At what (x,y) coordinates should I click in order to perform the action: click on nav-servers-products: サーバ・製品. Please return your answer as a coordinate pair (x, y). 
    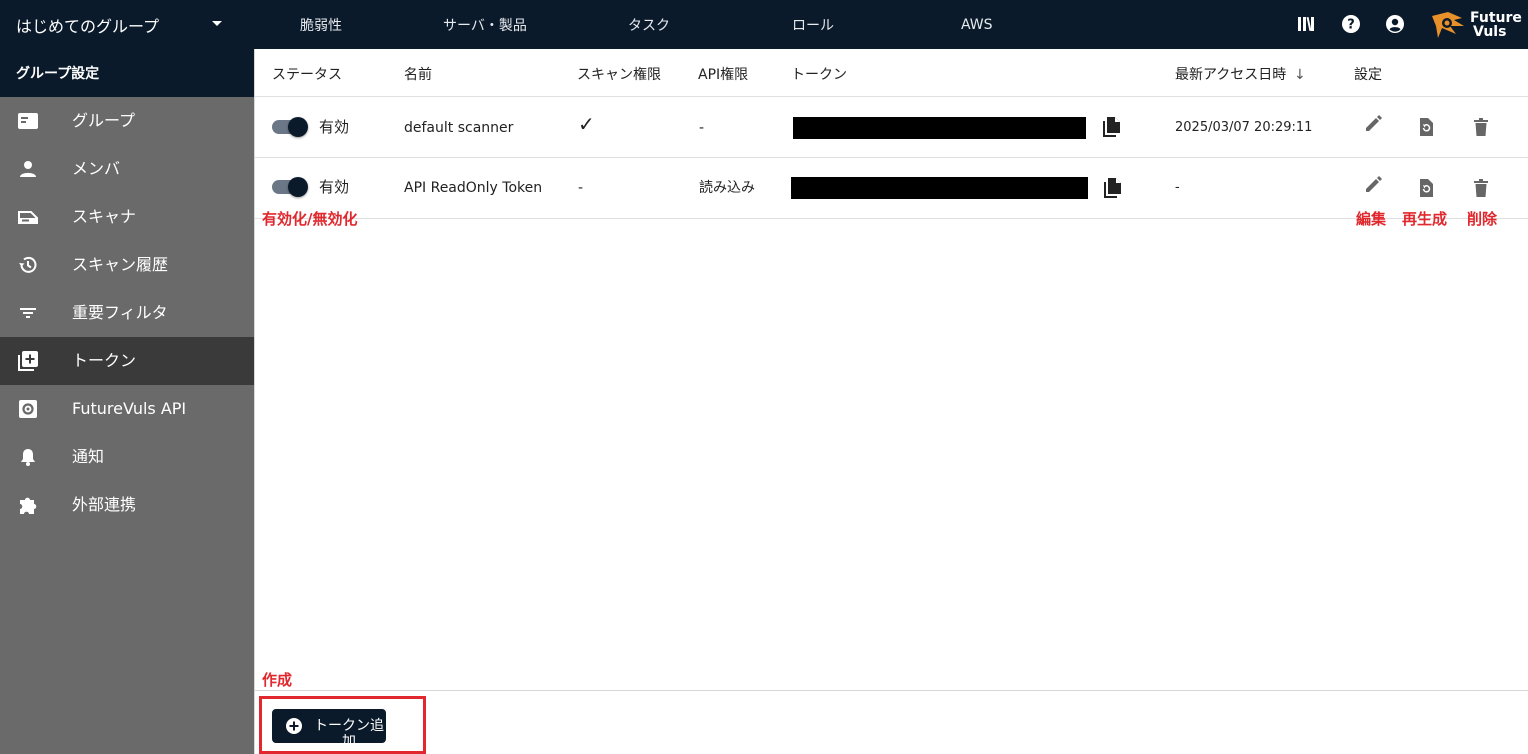
    Looking at the image, I should click on (485, 24).